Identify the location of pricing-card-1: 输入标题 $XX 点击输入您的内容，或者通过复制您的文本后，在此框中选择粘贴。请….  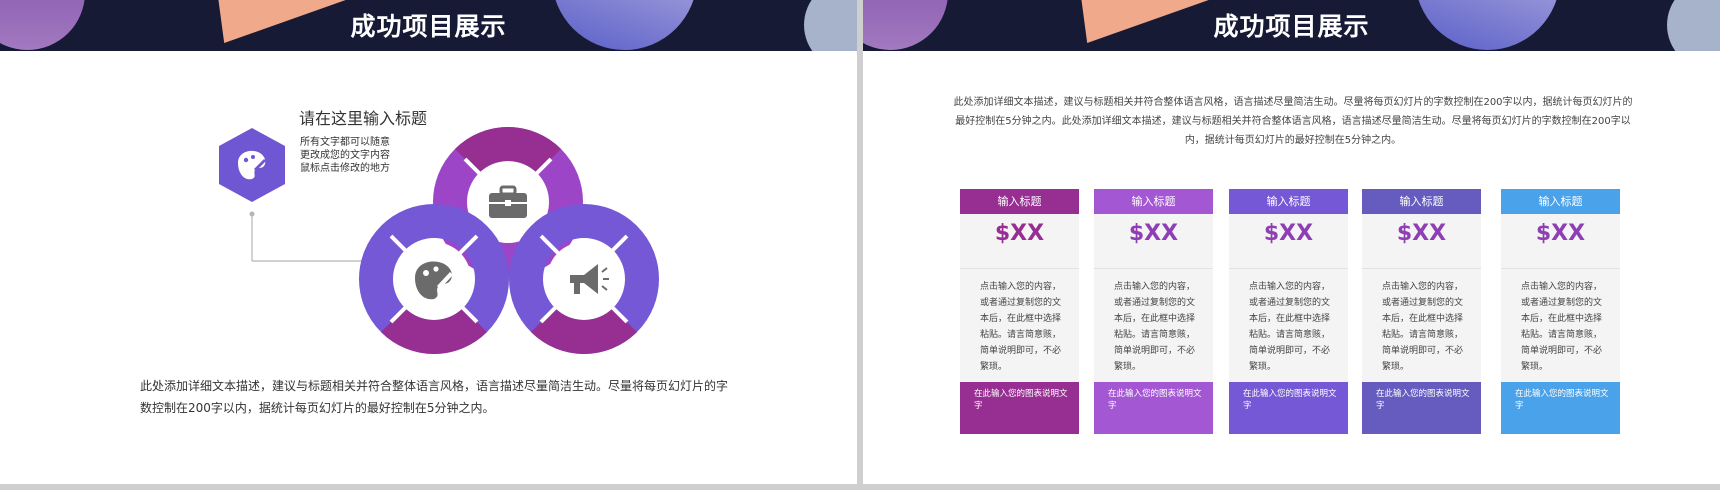
(1019, 311).